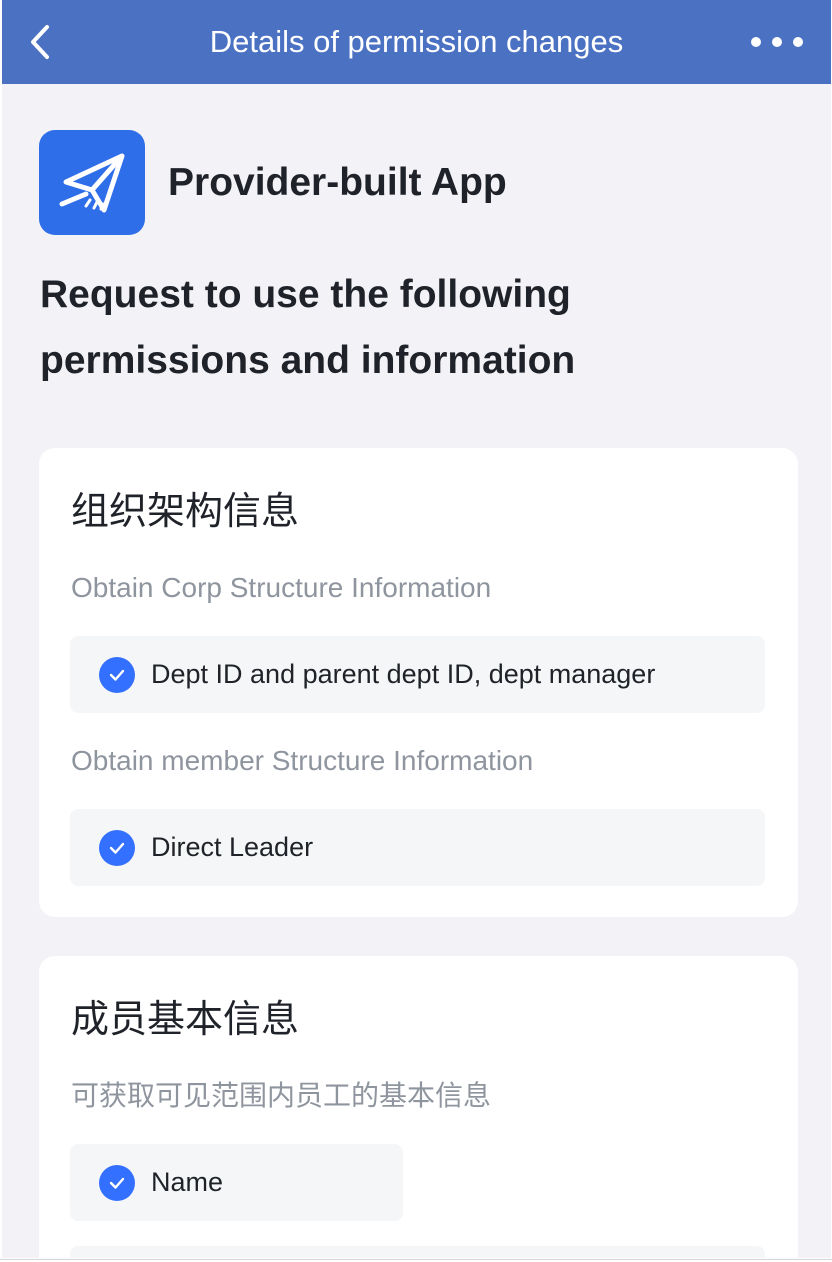  I want to click on permission-group-label: Obtain Corp Structure Information, so click(281, 587).